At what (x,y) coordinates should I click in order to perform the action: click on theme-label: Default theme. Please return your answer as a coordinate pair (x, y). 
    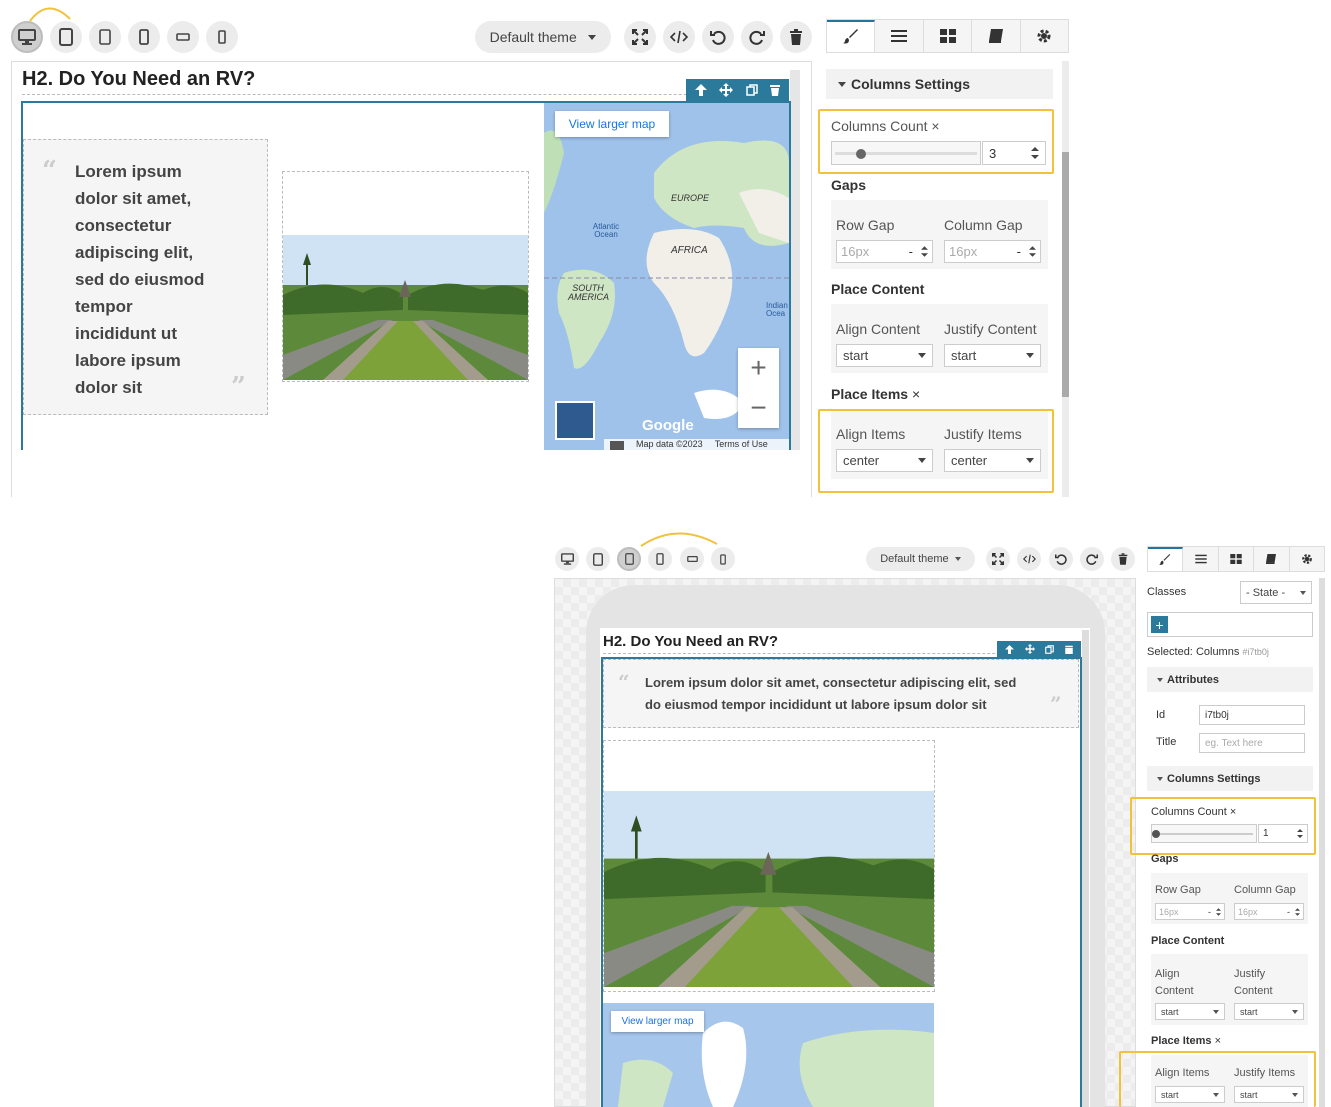
    Looking at the image, I should click on (533, 37).